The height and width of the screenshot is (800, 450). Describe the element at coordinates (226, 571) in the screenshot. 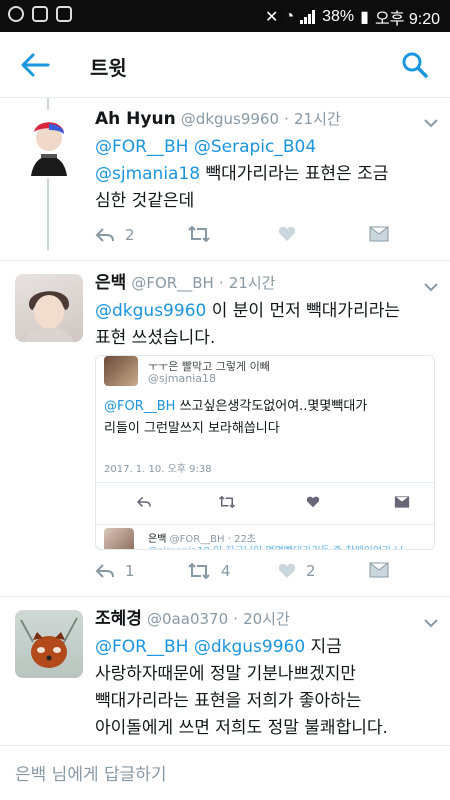

I see `retweet-count: 4` at that location.